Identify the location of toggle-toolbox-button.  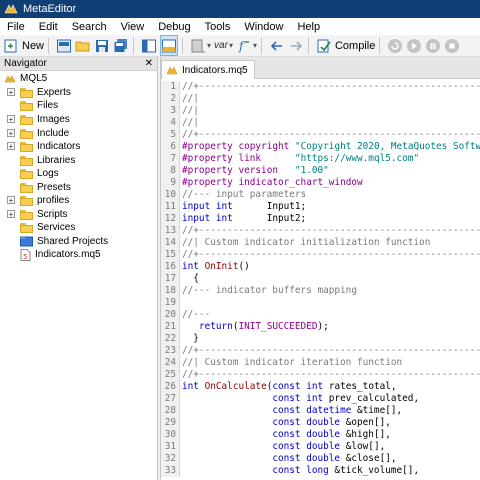
(169, 45).